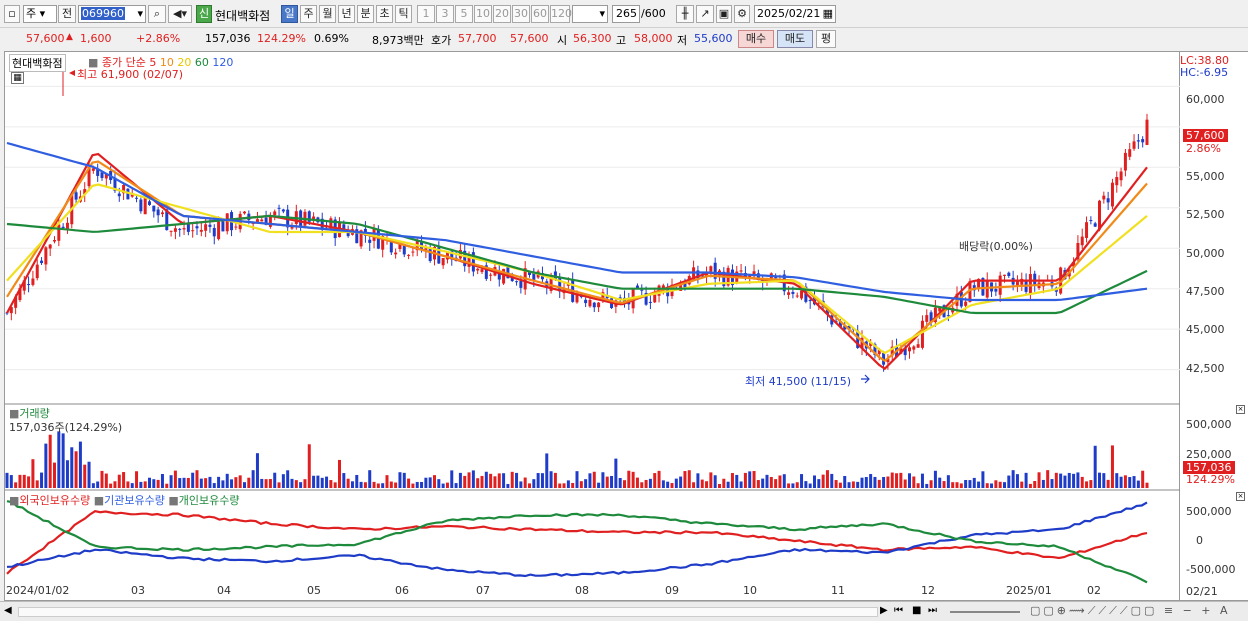 This screenshot has width=1248, height=621. What do you see at coordinates (795, 39) in the screenshot?
I see `sell-button: 매도` at bounding box center [795, 39].